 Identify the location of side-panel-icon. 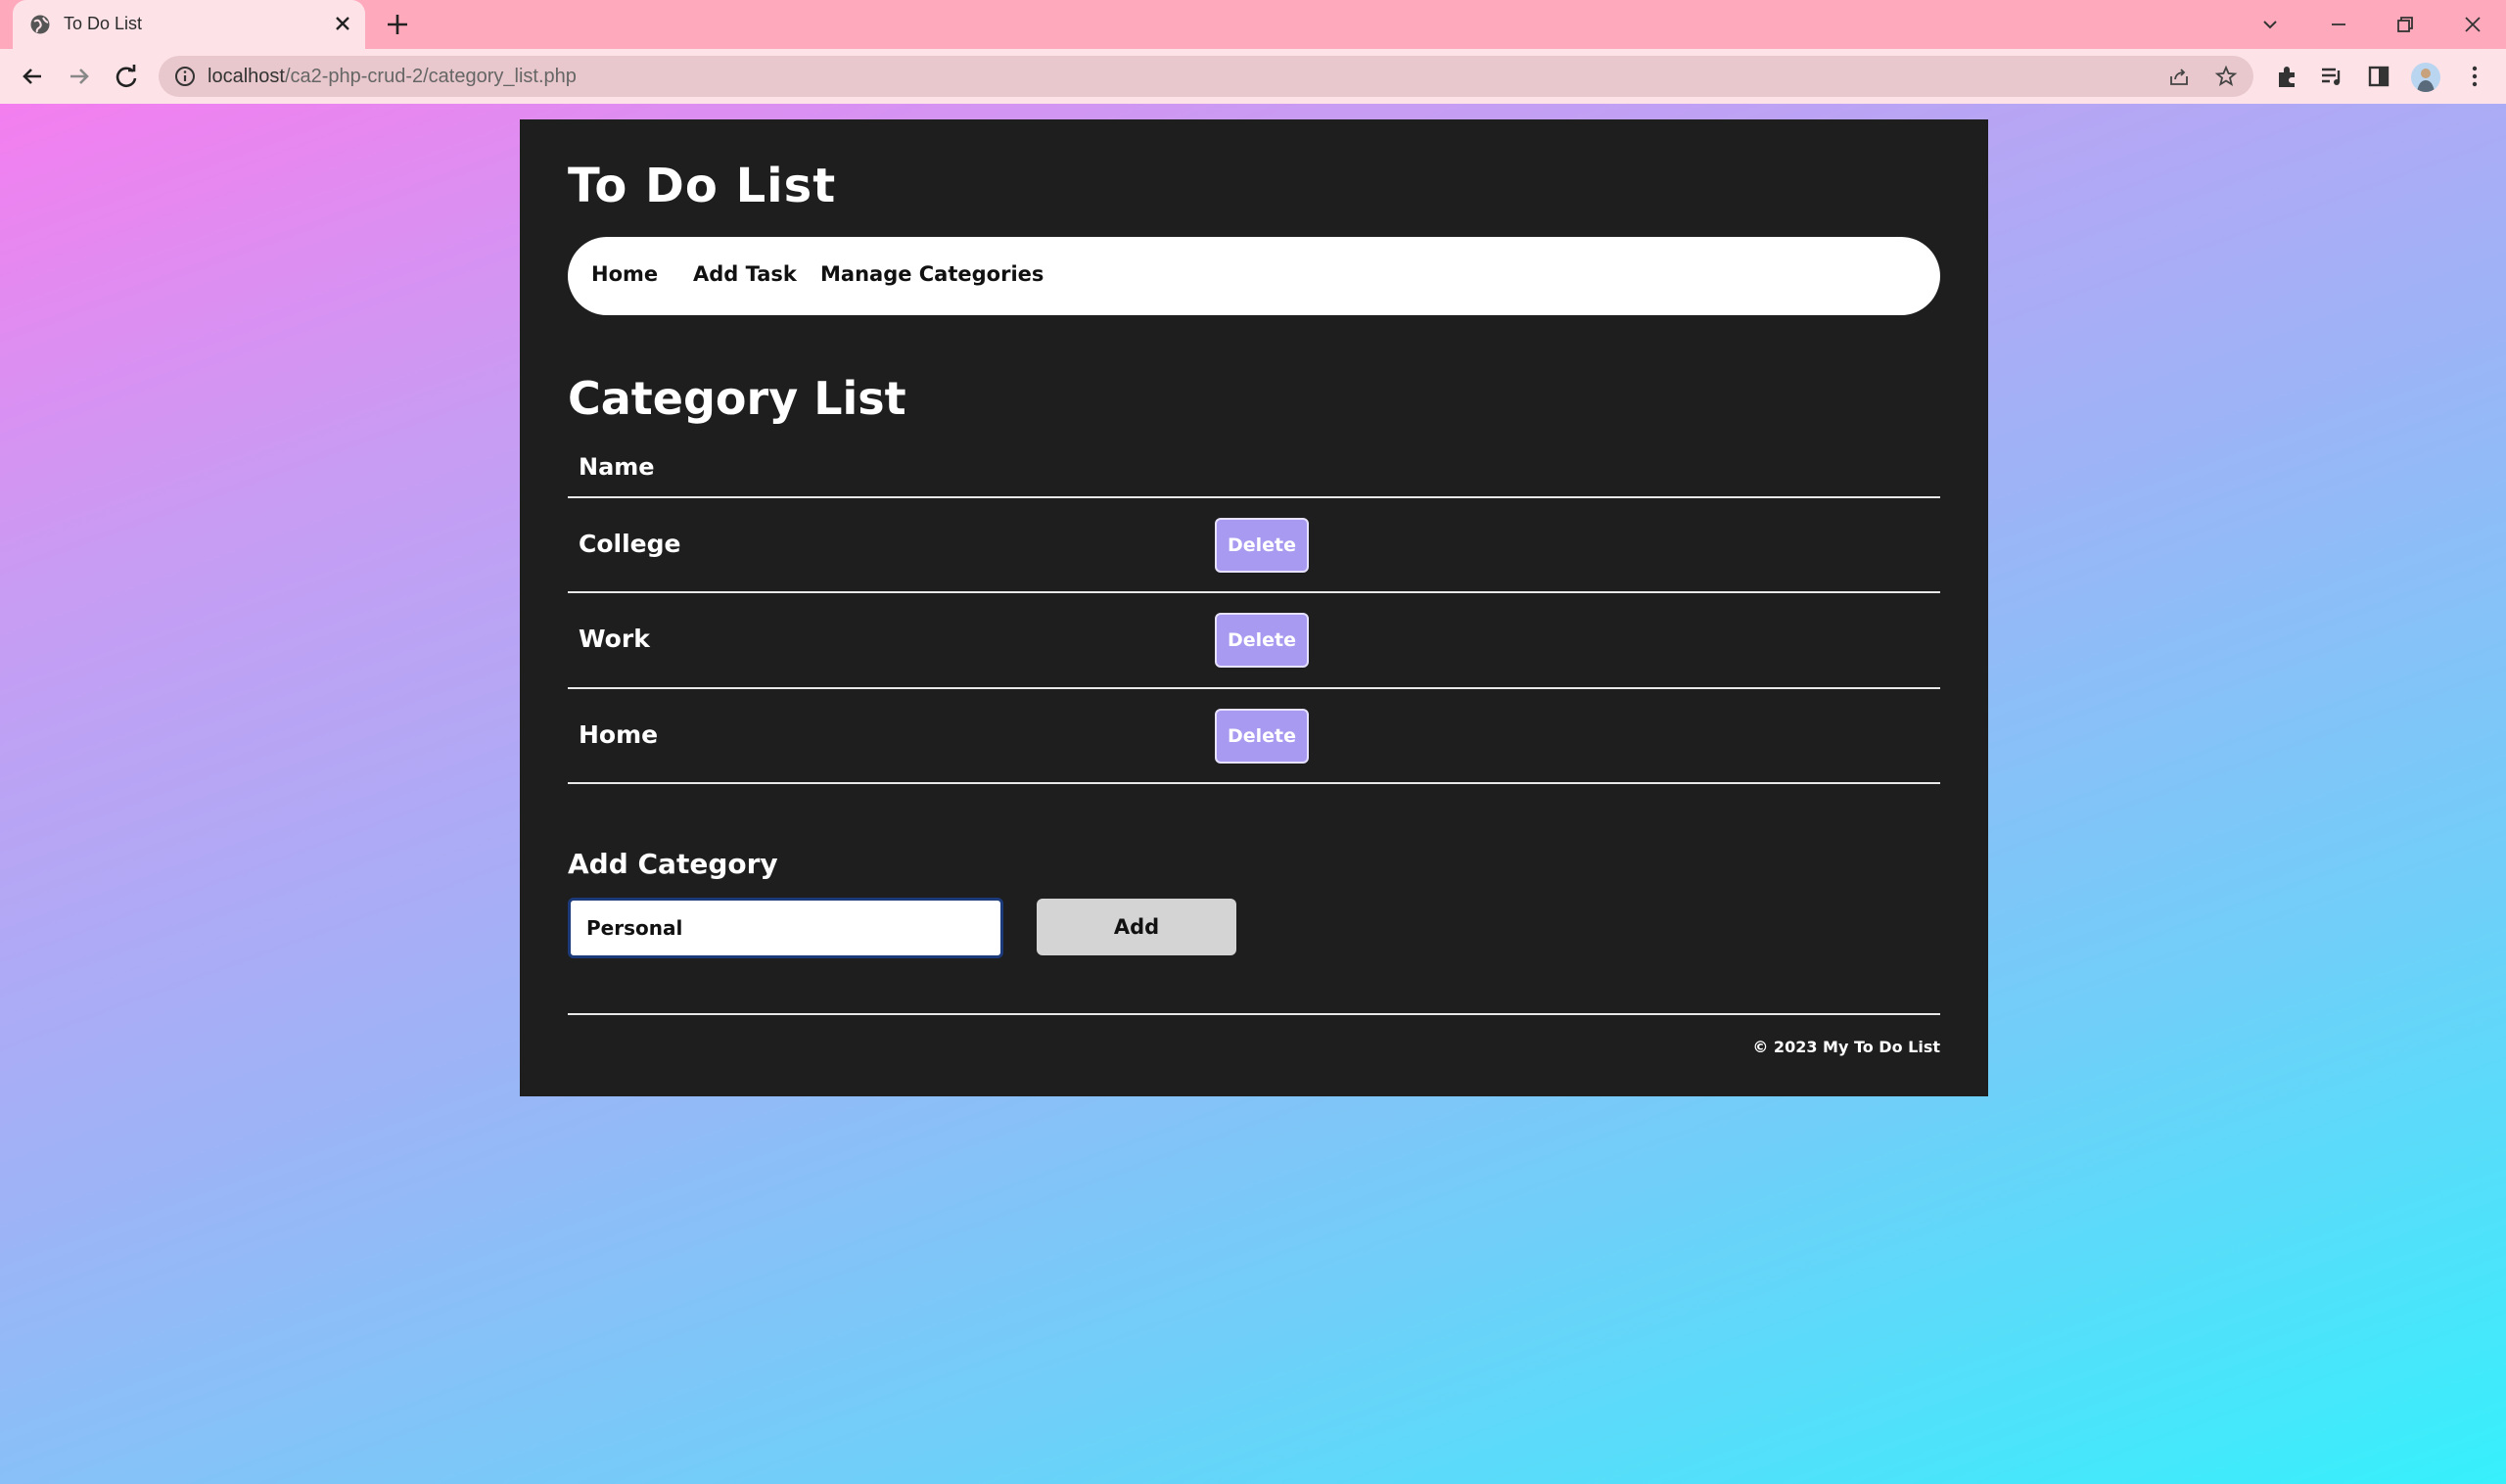
(2378, 76).